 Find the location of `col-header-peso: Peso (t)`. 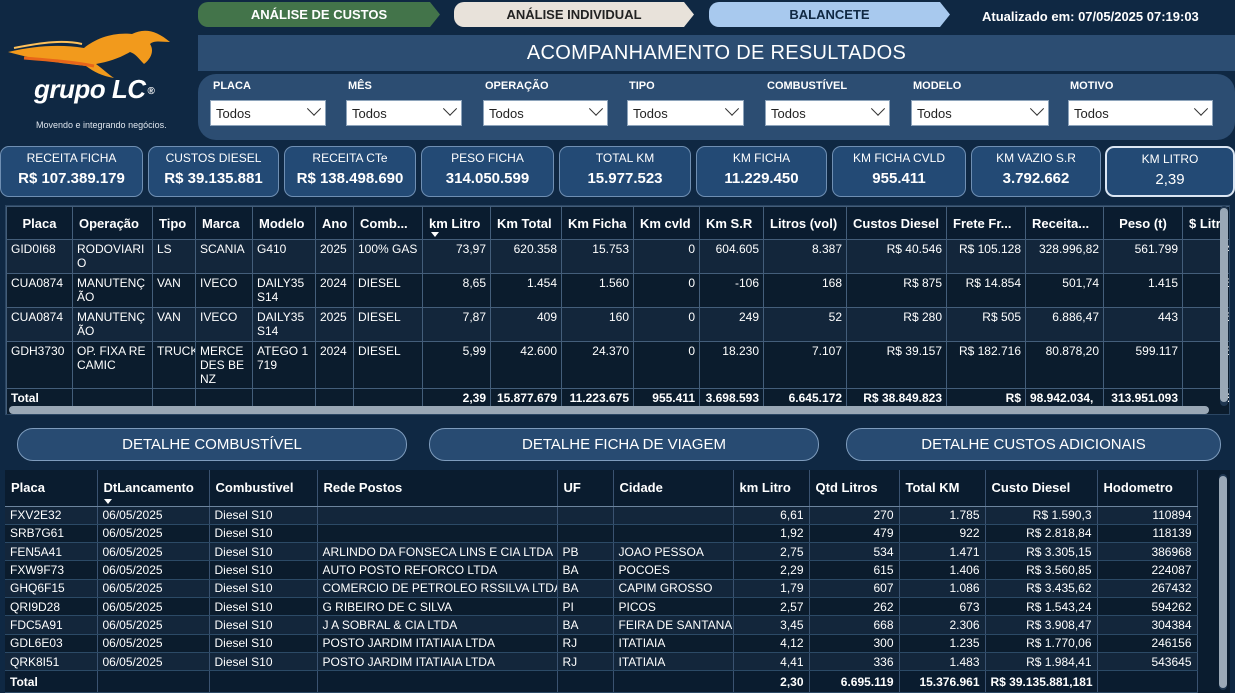

col-header-peso: Peso (t) is located at coordinates (1143, 223).